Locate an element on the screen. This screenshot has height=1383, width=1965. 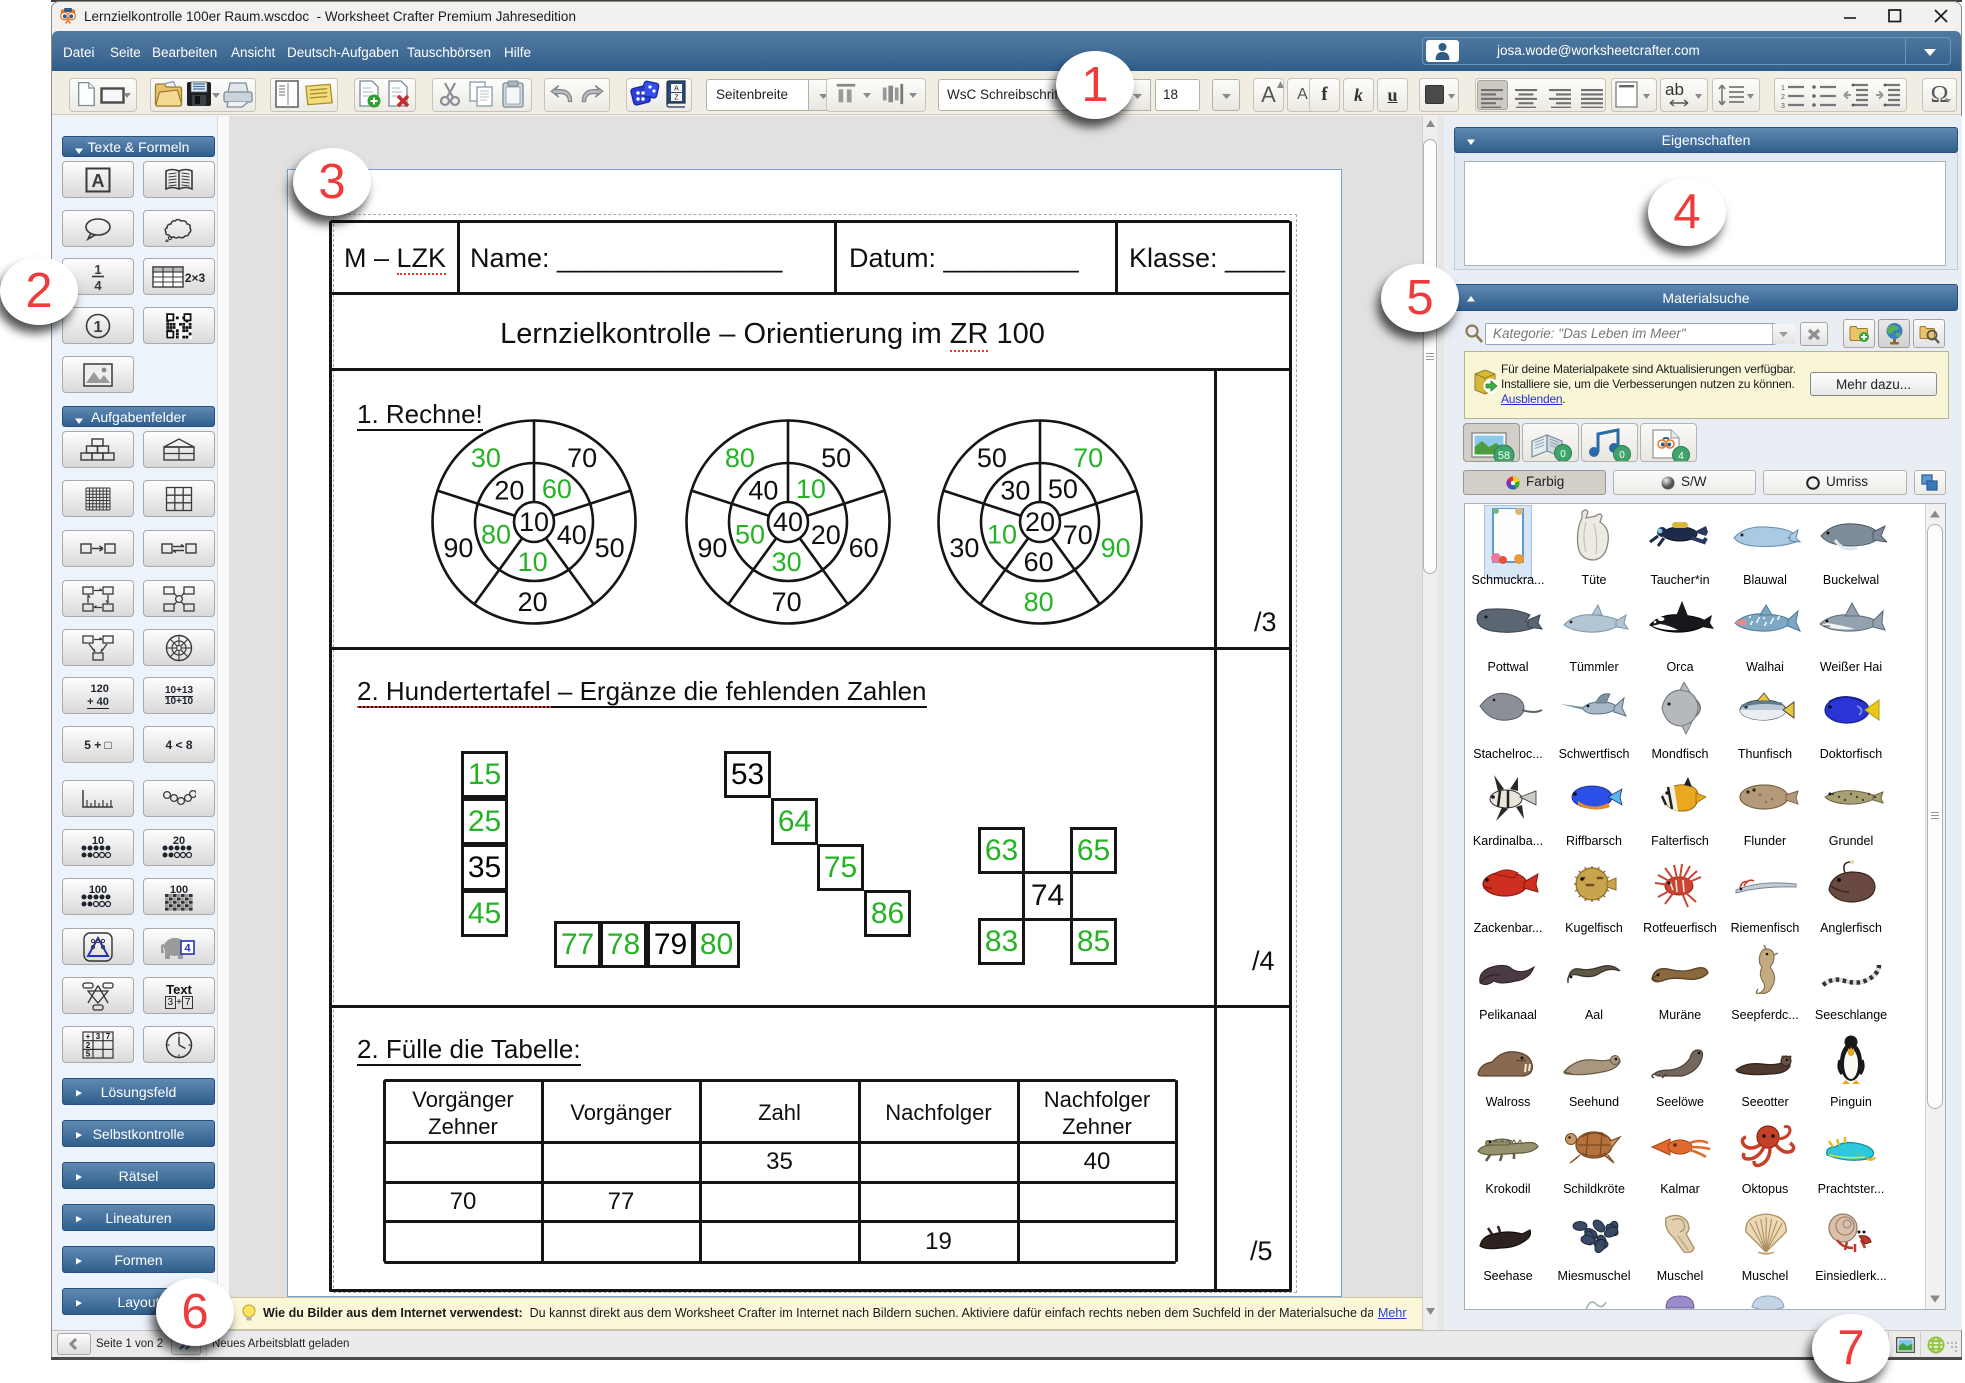
svg-text: Z is located at coordinates (676, 98).